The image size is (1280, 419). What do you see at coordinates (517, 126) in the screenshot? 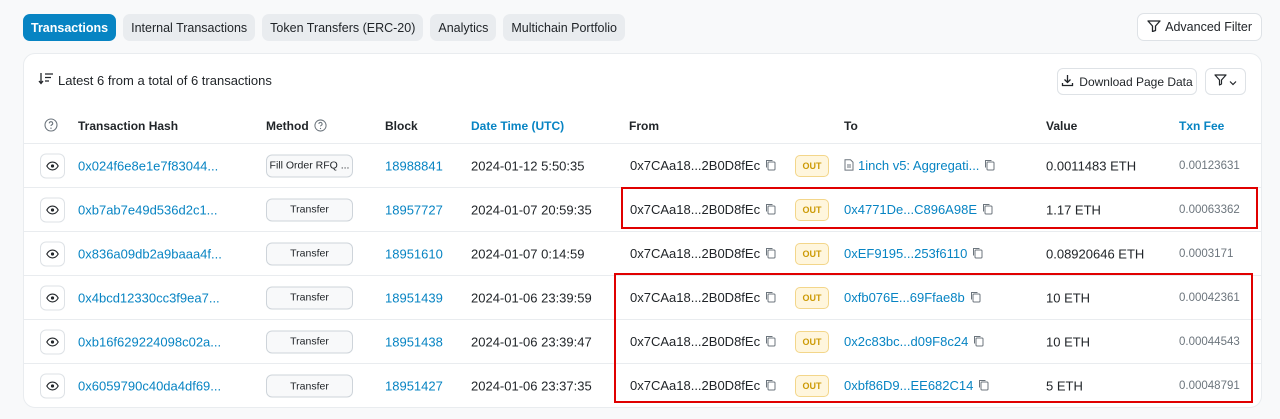
I see `col-datetime: Date Time (UTC)` at bounding box center [517, 126].